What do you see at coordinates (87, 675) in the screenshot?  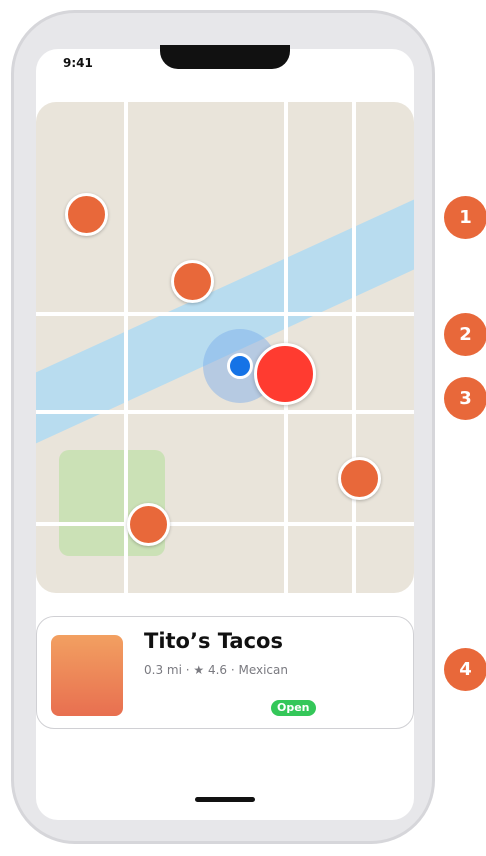 I see `place-thumbnail` at bounding box center [87, 675].